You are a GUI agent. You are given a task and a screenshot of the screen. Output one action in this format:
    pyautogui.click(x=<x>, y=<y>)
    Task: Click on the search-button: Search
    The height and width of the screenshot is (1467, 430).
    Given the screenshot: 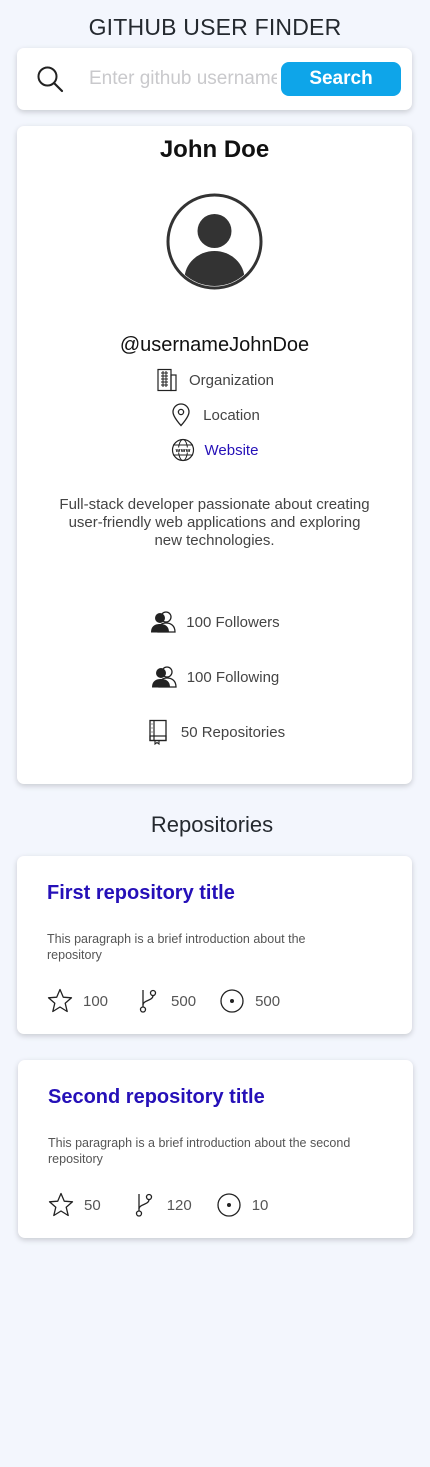 What is the action you would take?
    pyautogui.click(x=341, y=79)
    